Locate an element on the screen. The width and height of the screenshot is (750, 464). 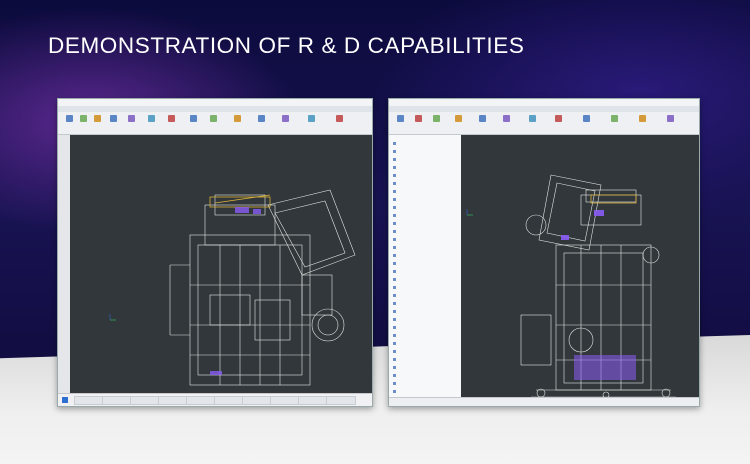
model-tree-panel is located at coordinates (425, 266).